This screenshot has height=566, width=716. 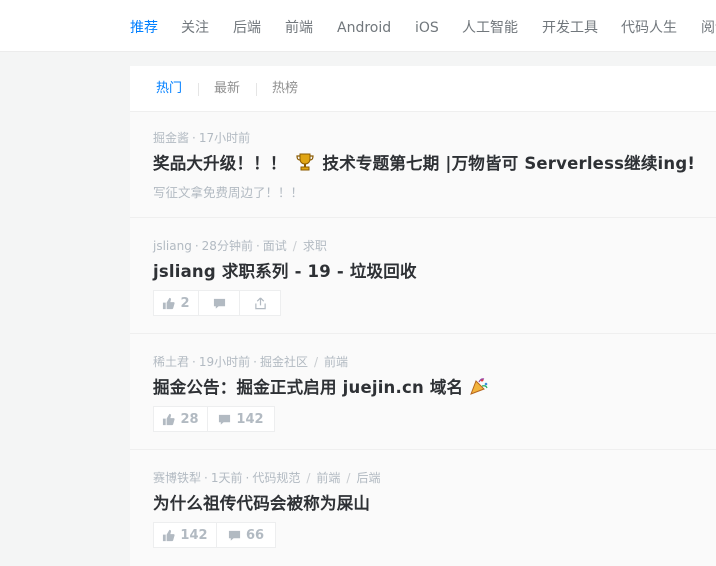 I want to click on entry-actions: 28 142, so click(x=214, y=419).